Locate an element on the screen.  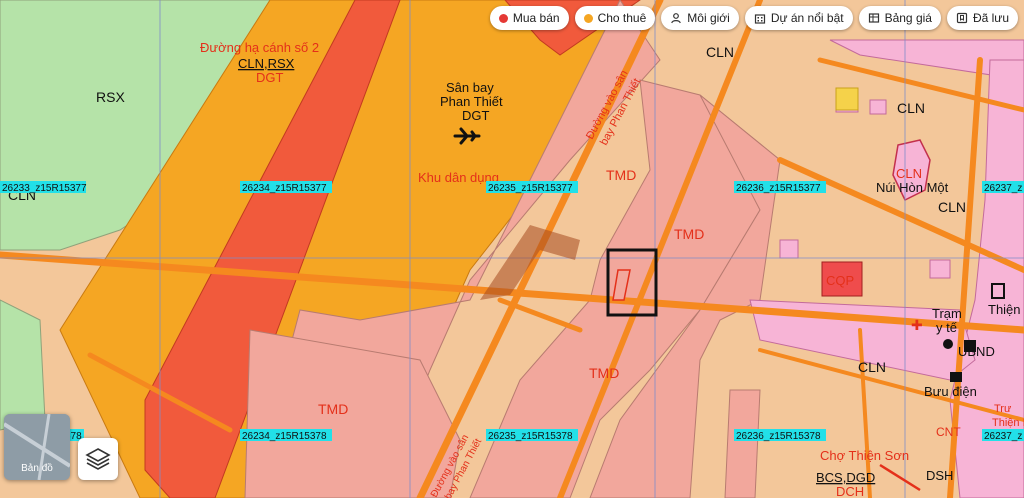
orange-dot-icon is located at coordinates (588, 18).